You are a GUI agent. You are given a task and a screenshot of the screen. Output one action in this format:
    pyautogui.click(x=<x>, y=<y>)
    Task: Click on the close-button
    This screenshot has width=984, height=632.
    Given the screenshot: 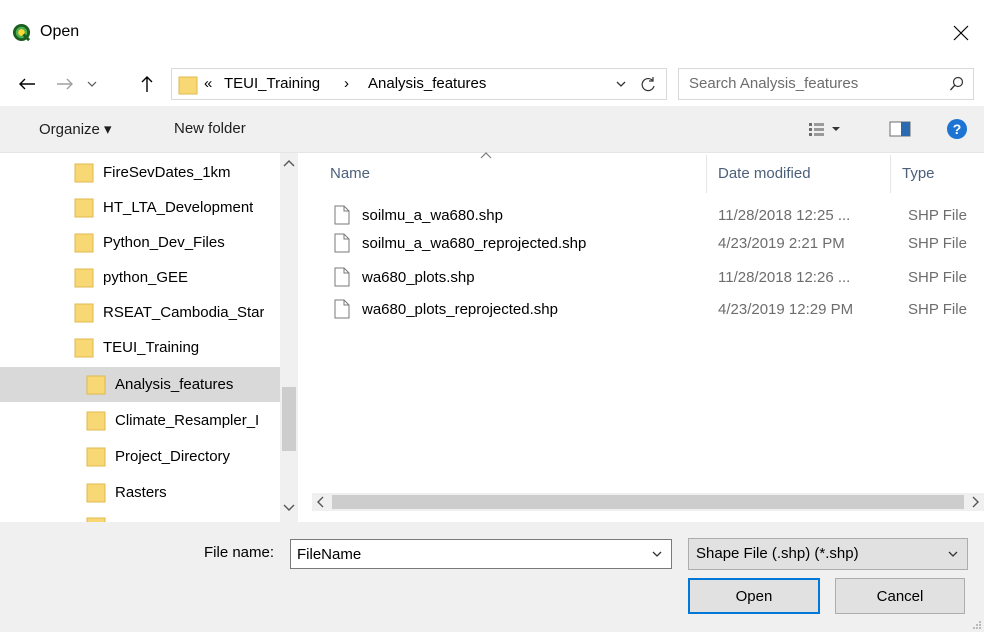 What is the action you would take?
    pyautogui.click(x=961, y=33)
    